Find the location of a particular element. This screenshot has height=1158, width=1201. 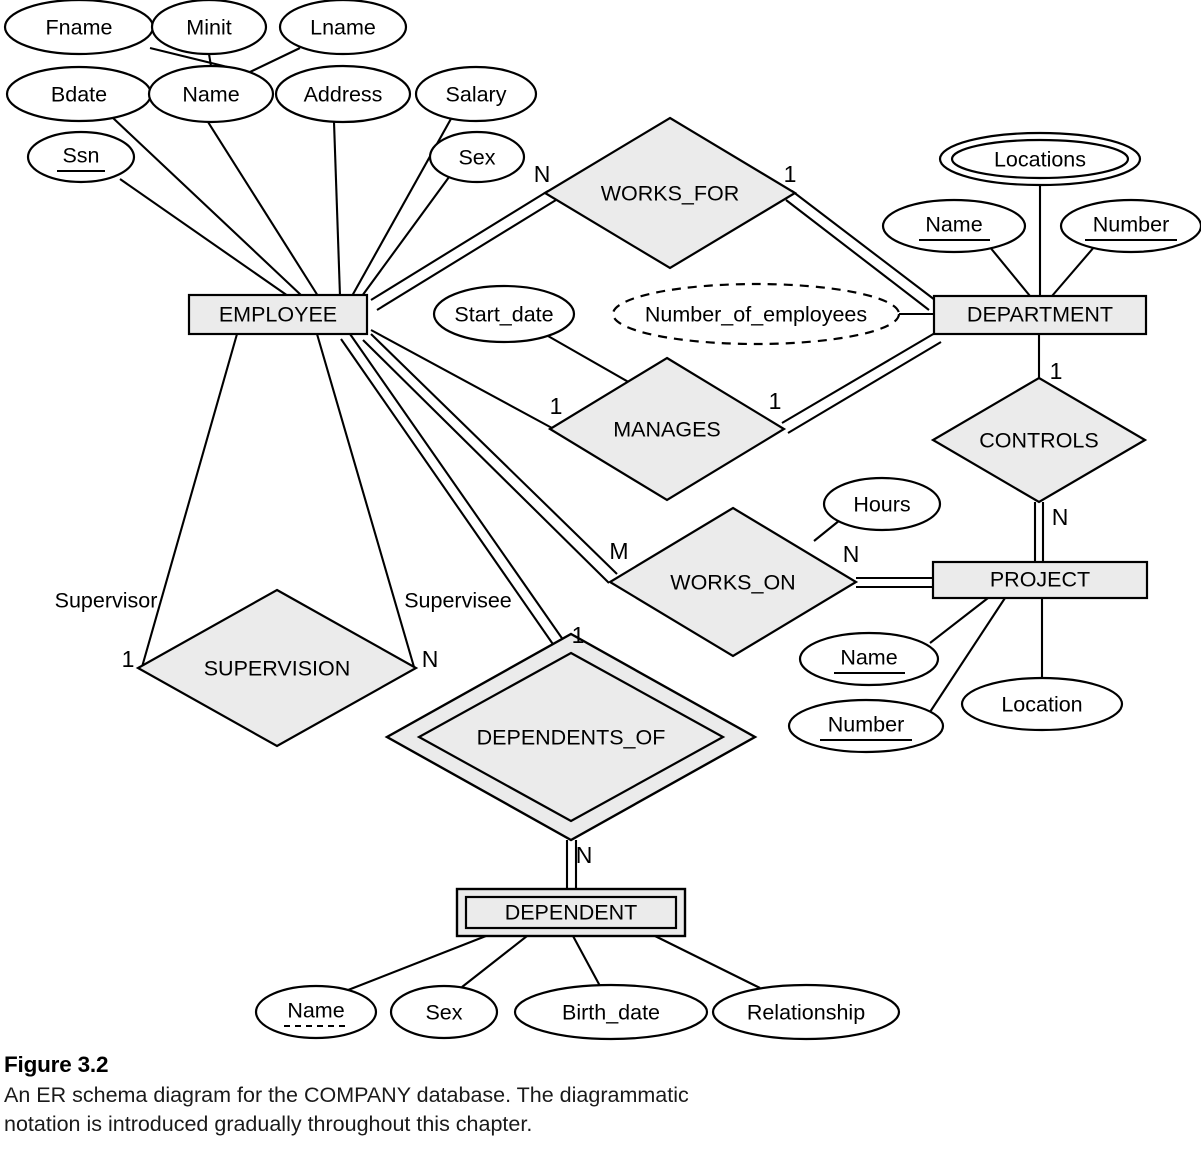

cardinality-works-for-employee: N is located at coordinates (542, 174).